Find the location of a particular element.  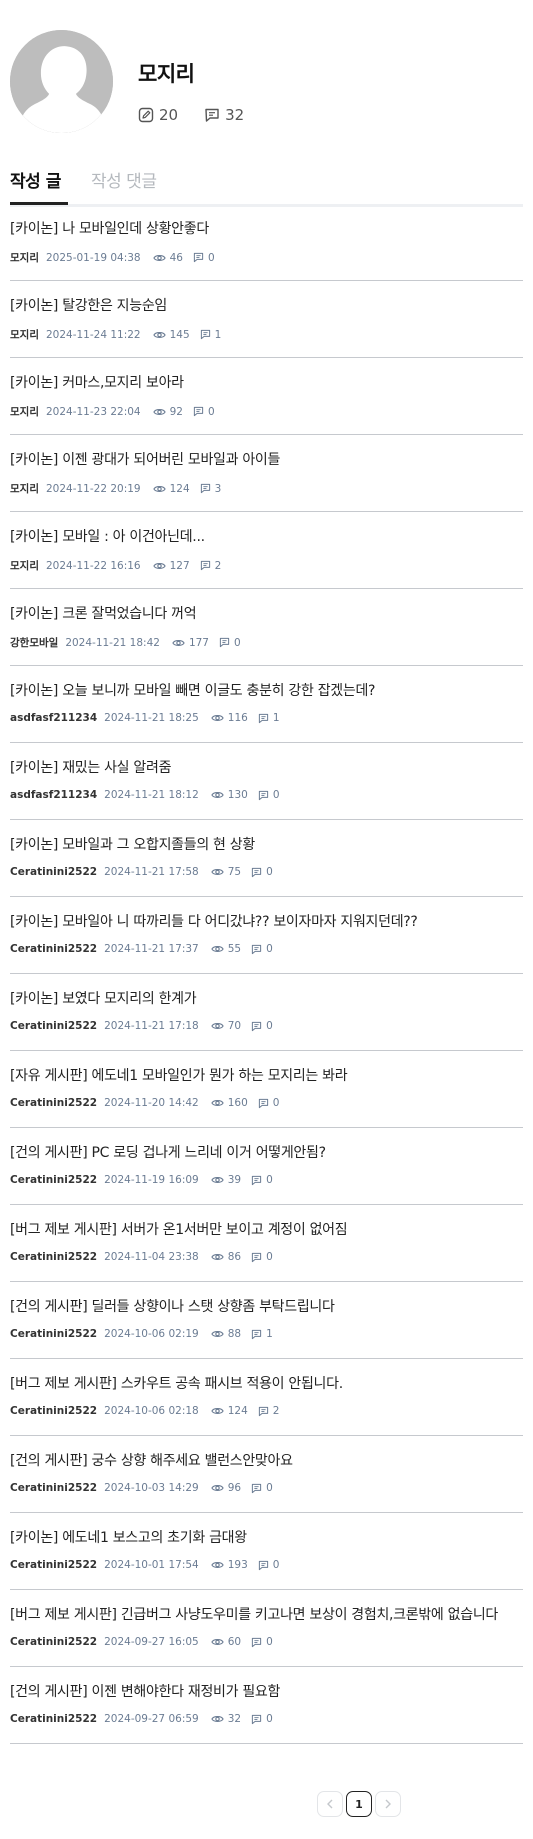

post-title: [건의 게시판] PC 로딩 겁나게 느리네 이거 어떻게안됨? is located at coordinates (168, 1152).